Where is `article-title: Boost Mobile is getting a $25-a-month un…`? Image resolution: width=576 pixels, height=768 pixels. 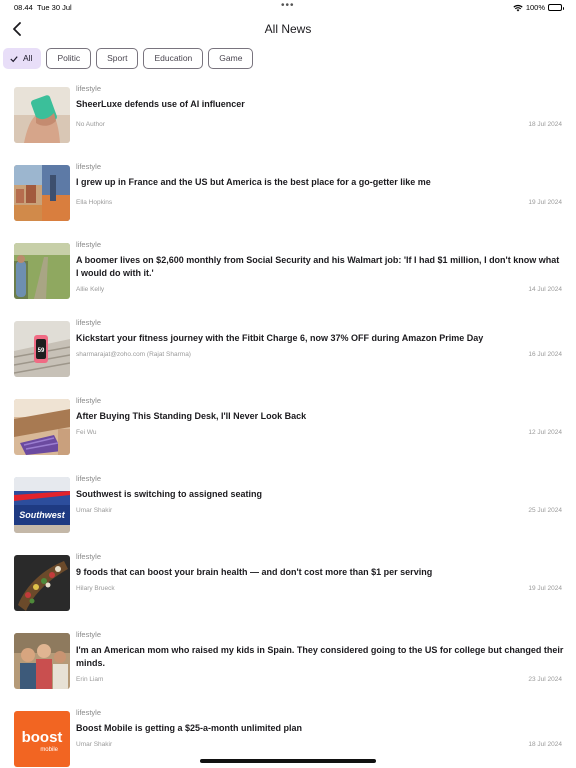
article-title: Boost Mobile is getting a $25-a-month un… is located at coordinates (189, 728).